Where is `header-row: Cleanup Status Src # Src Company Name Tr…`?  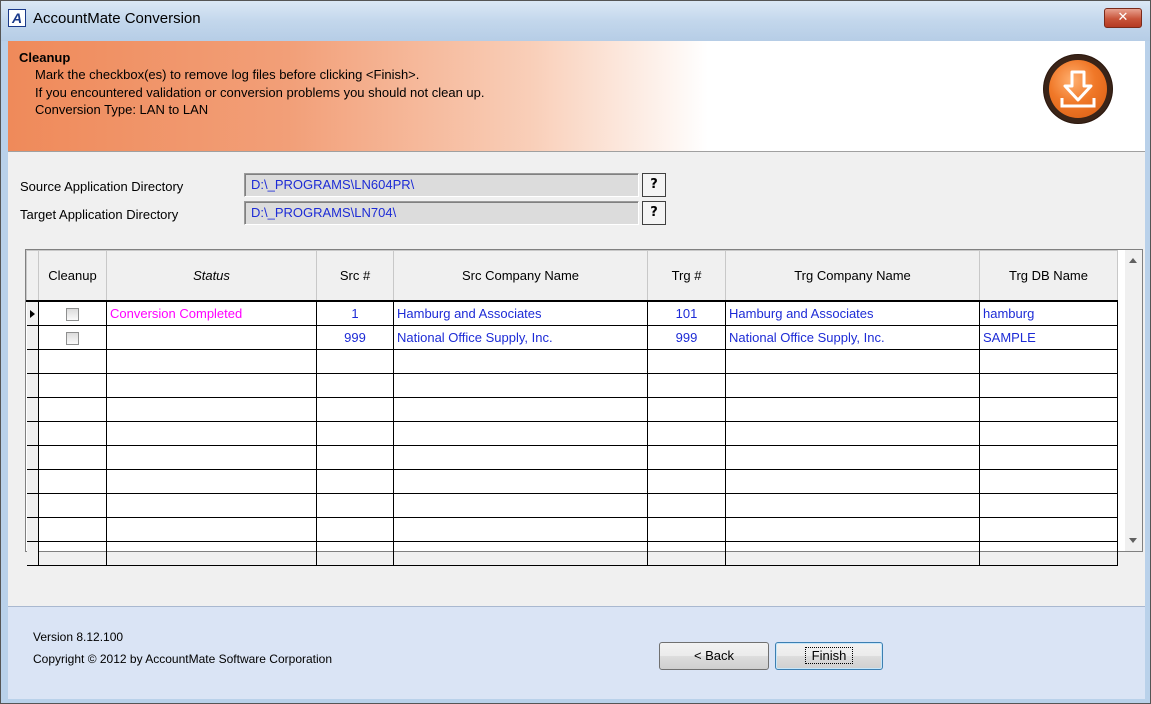 header-row: Cleanup Status Src # Src Company Name Tr… is located at coordinates (572, 276).